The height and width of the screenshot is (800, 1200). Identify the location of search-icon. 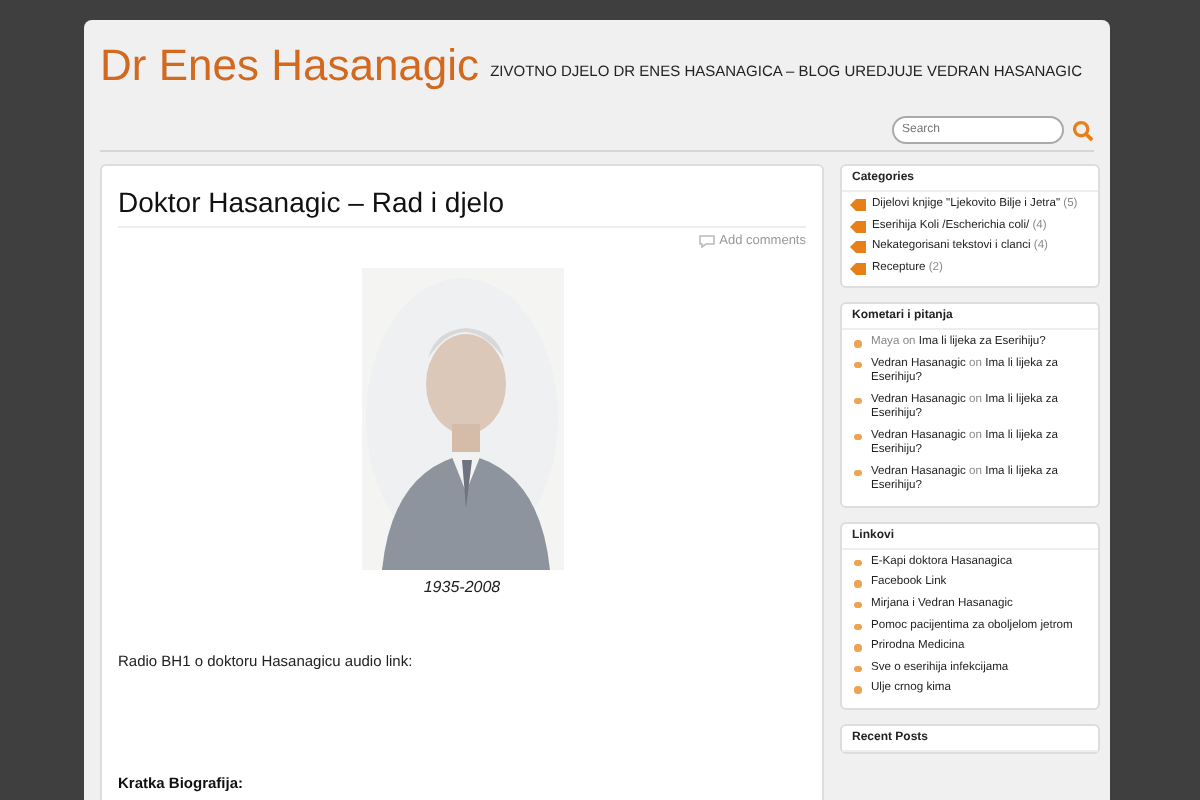
(1083, 130).